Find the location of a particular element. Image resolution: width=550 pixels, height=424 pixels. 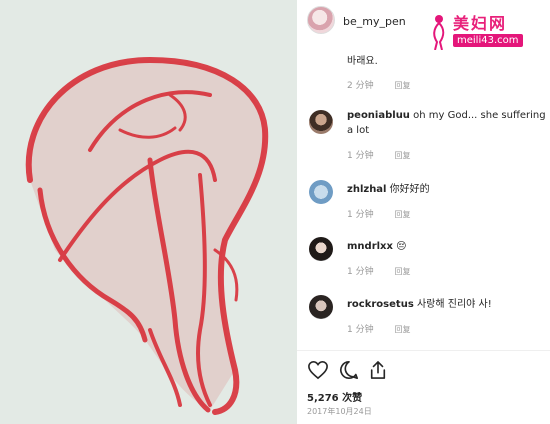

share-icon is located at coordinates (378, 370).